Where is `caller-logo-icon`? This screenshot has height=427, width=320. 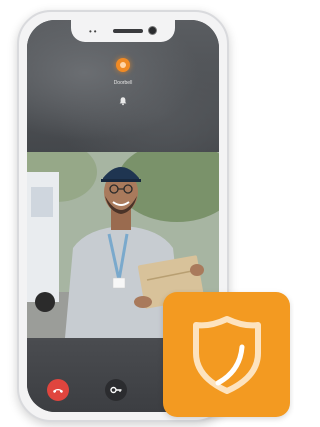
caller-logo-icon is located at coordinates (123, 65).